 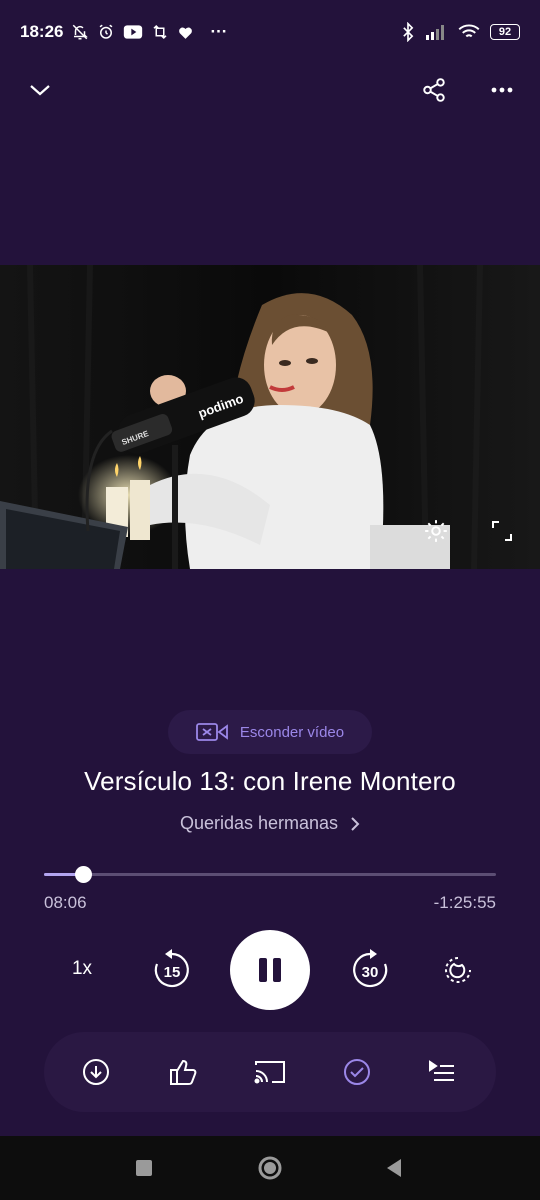 I want to click on retweet-icon, so click(x=160, y=32).